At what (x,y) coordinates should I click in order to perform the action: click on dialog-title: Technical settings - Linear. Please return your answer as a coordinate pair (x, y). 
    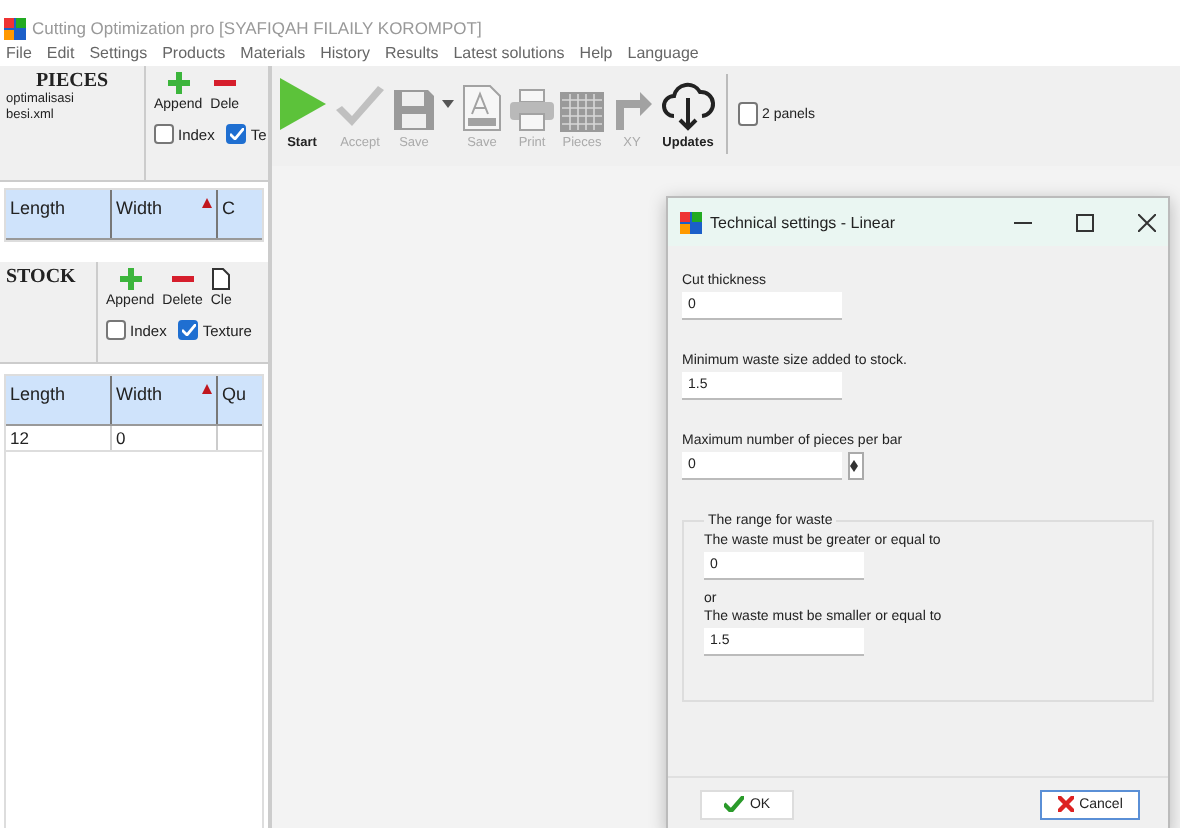
    Looking at the image, I should click on (803, 222).